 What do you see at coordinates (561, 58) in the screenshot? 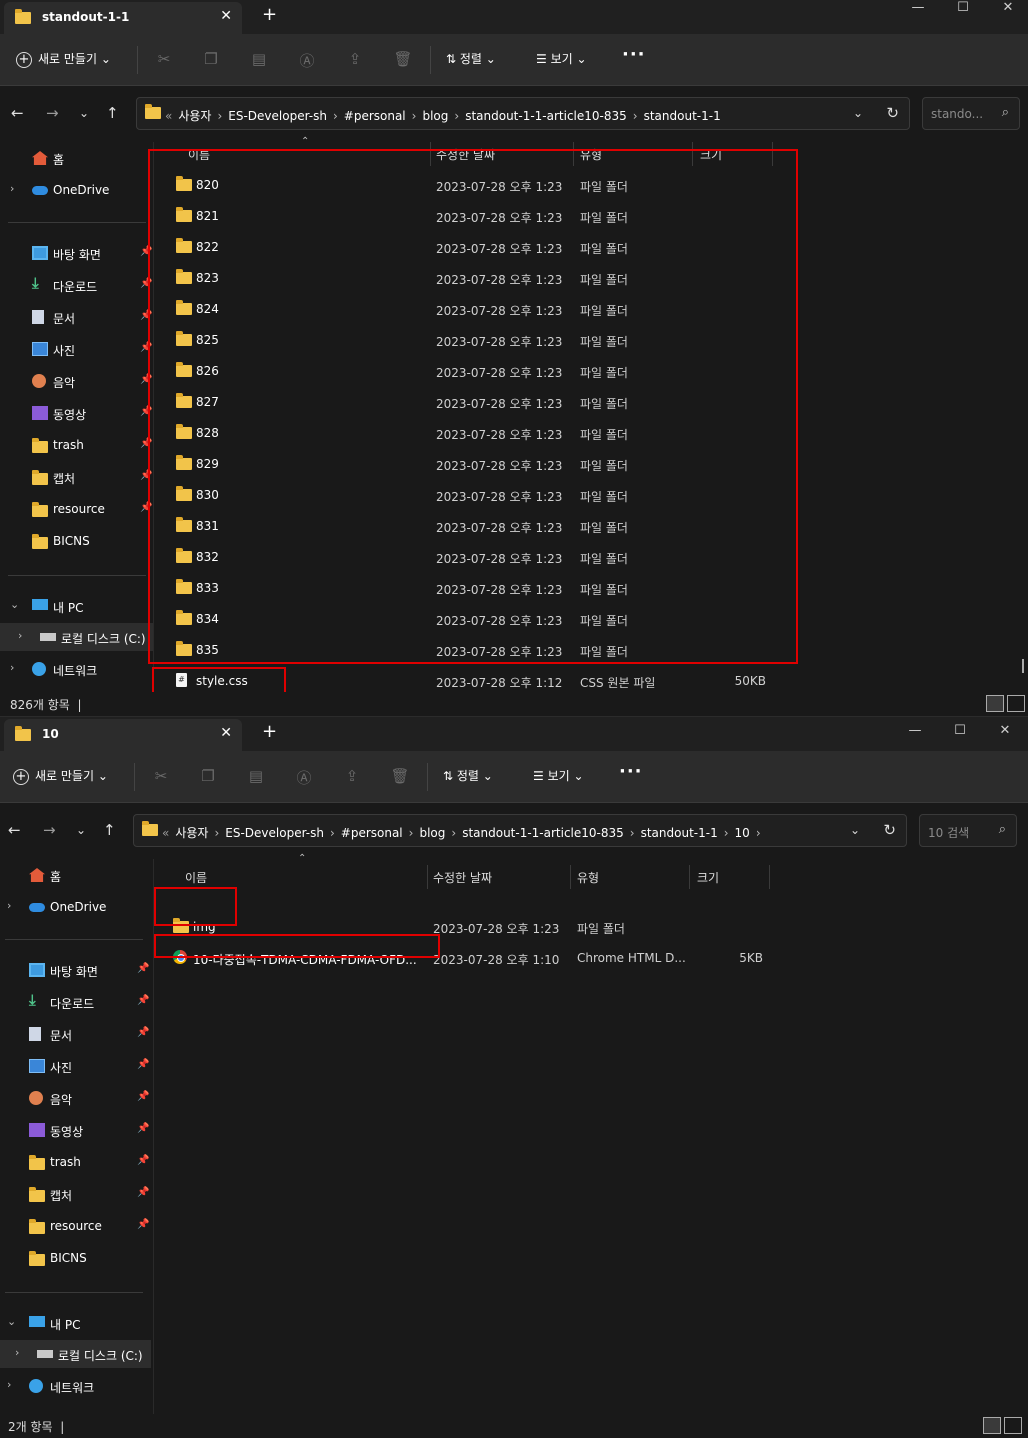
I see `view-button: ☰ 보기 ⌄` at bounding box center [561, 58].